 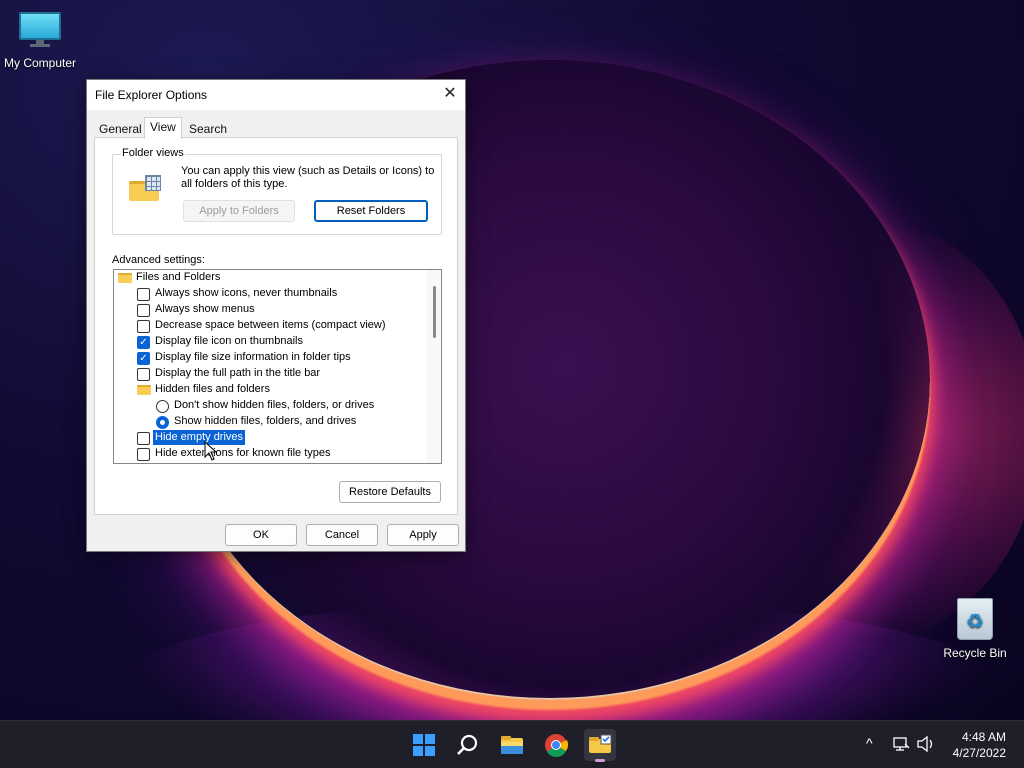 I want to click on tree-label: Always show icons, never thumbnails, so click(x=246, y=293).